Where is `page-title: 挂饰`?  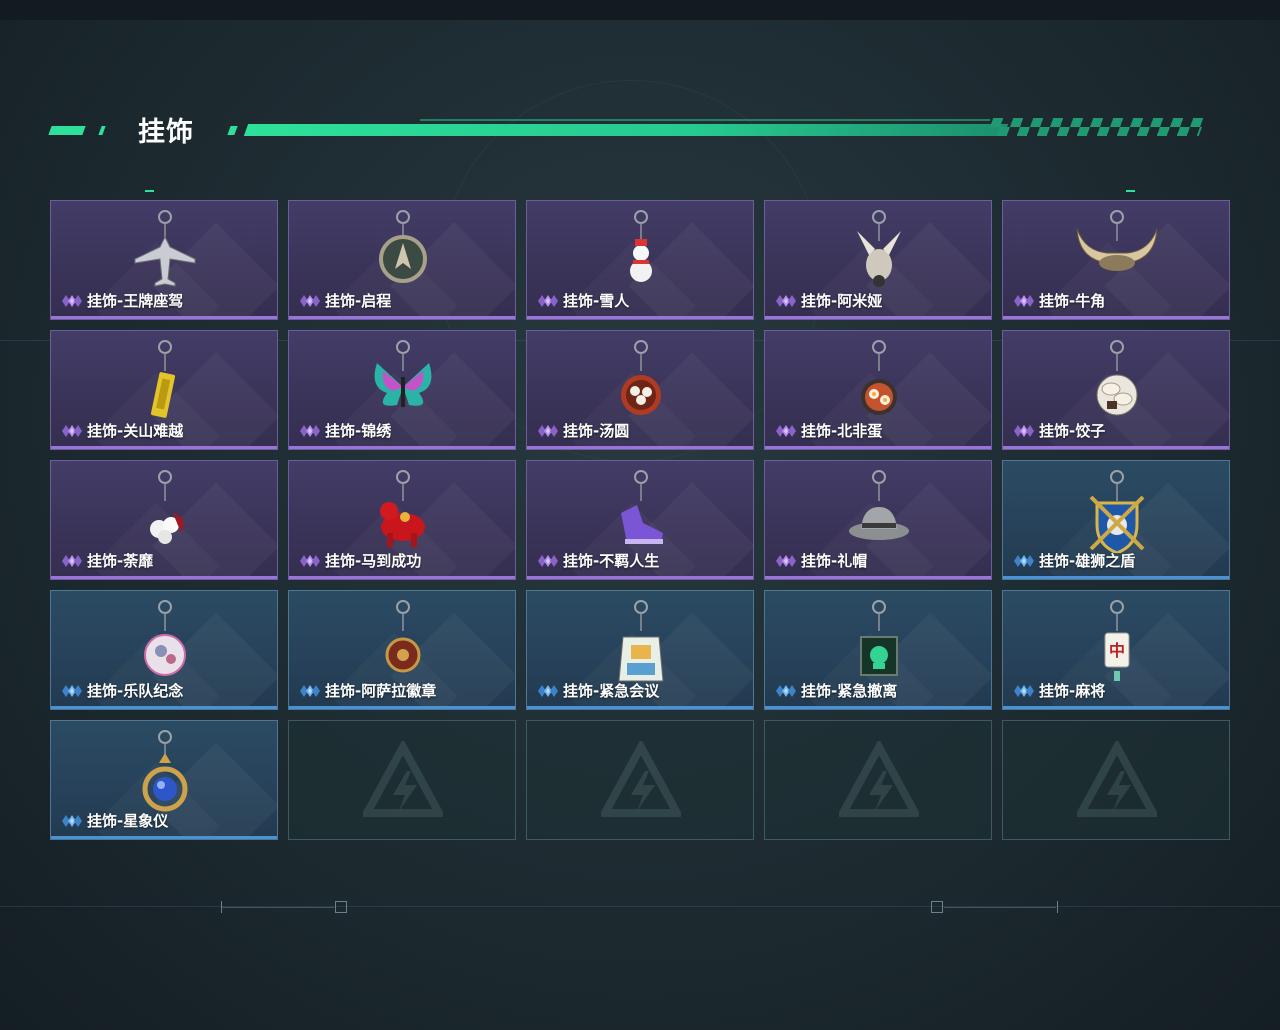
page-title: 挂饰 is located at coordinates (166, 132).